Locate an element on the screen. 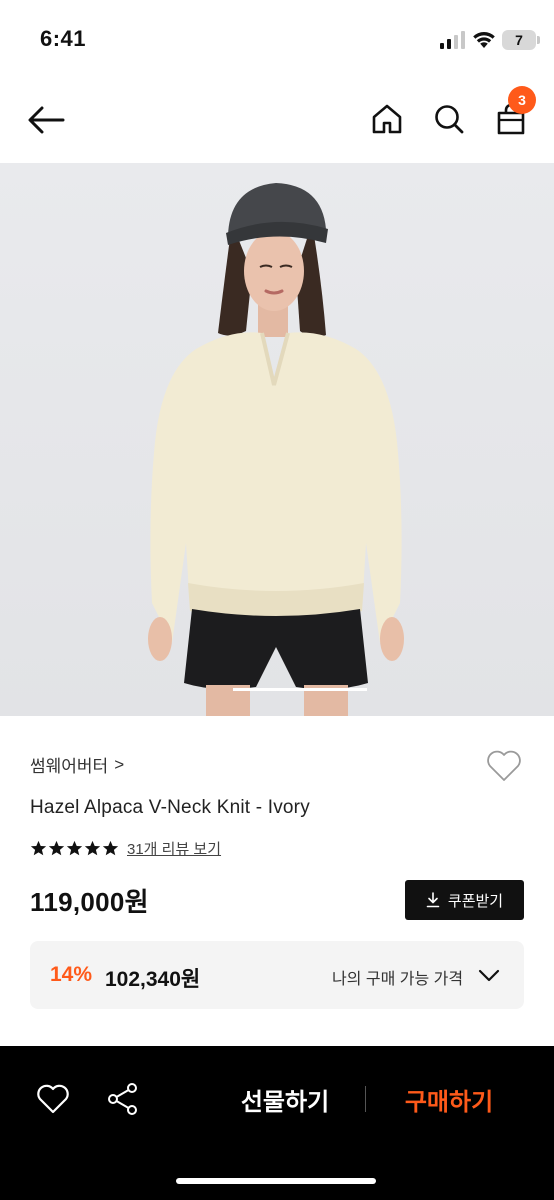 The image size is (554, 1200). search-icon is located at coordinates (449, 119).